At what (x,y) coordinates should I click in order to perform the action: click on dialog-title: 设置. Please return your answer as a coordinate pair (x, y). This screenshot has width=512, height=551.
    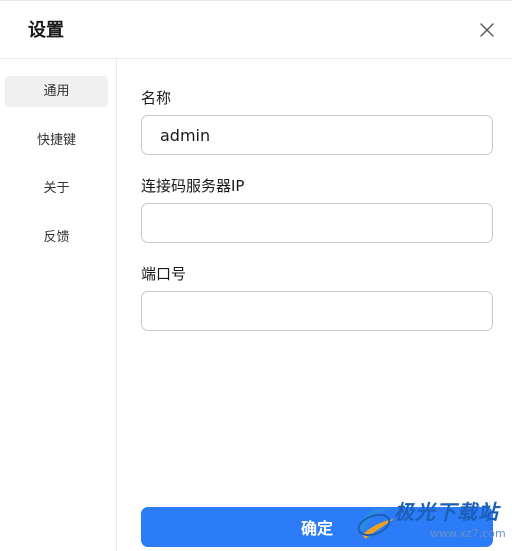
    Looking at the image, I should click on (46, 30).